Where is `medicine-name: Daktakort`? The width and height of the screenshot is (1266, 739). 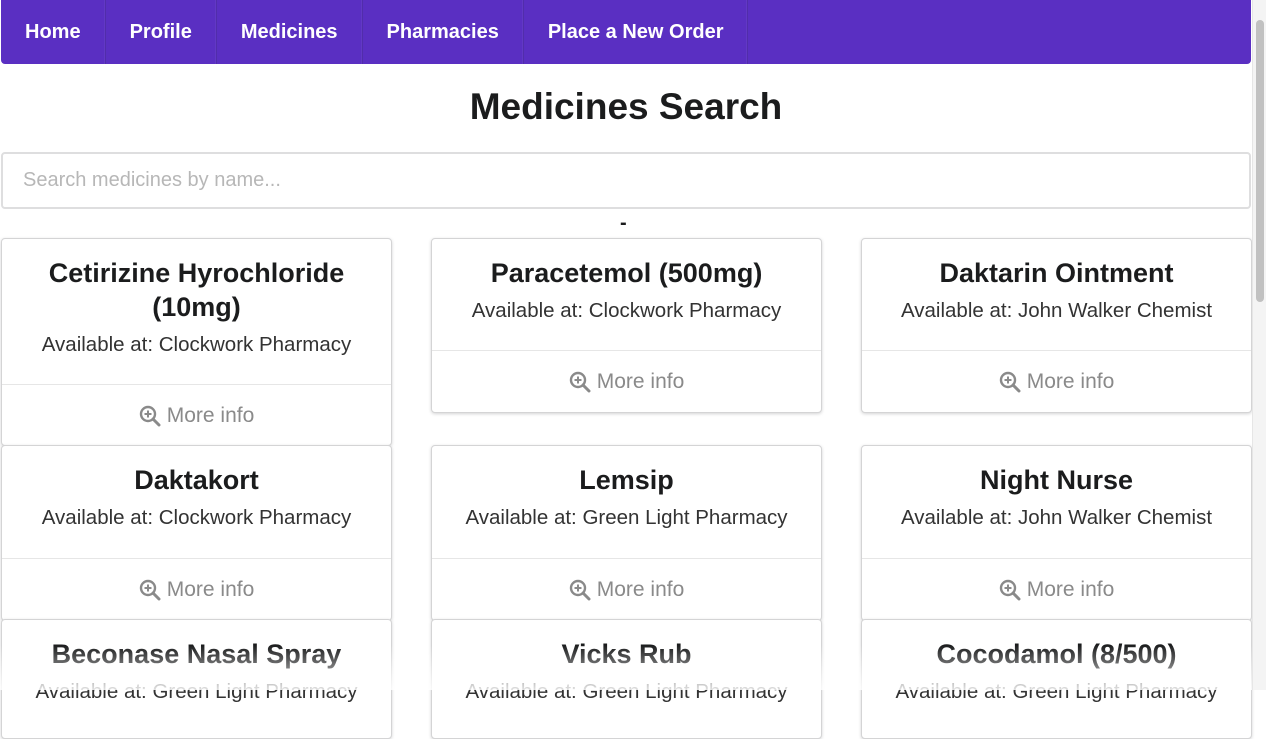 medicine-name: Daktakort is located at coordinates (196, 480).